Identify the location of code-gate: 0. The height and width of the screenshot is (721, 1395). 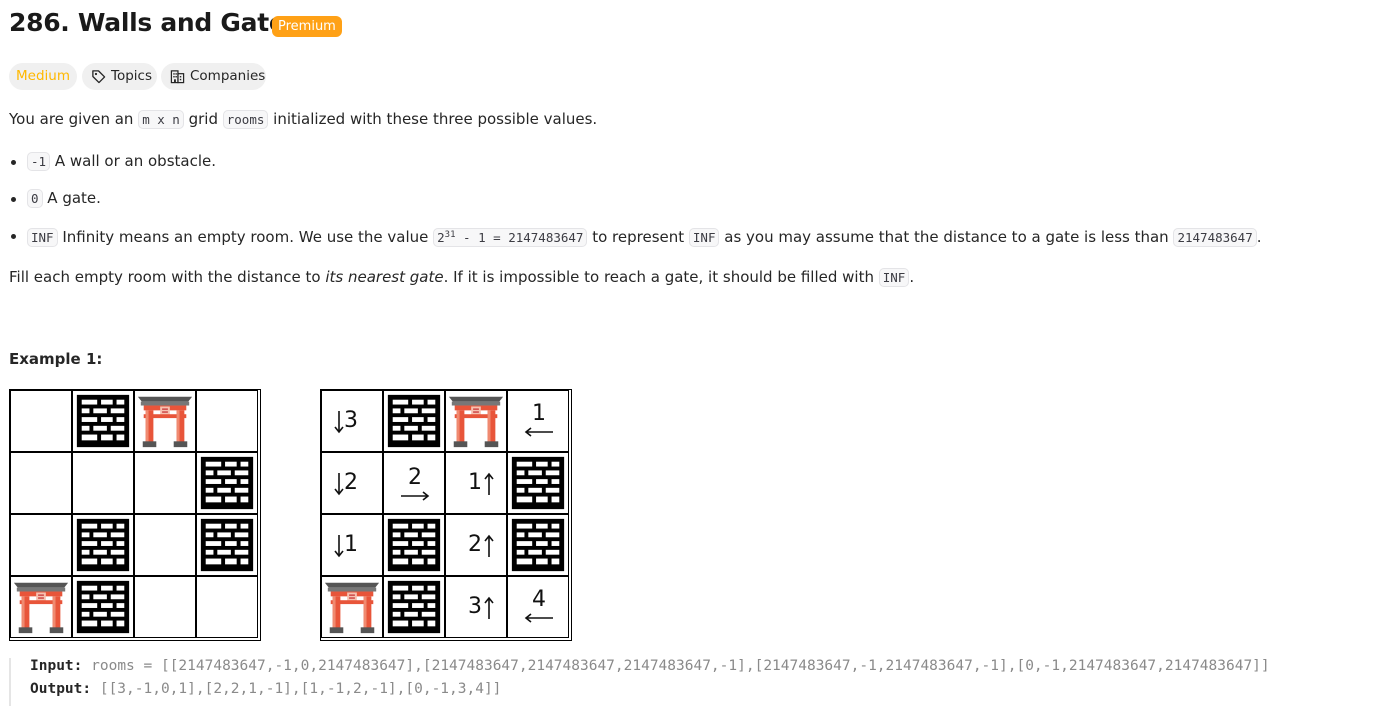
(35, 198).